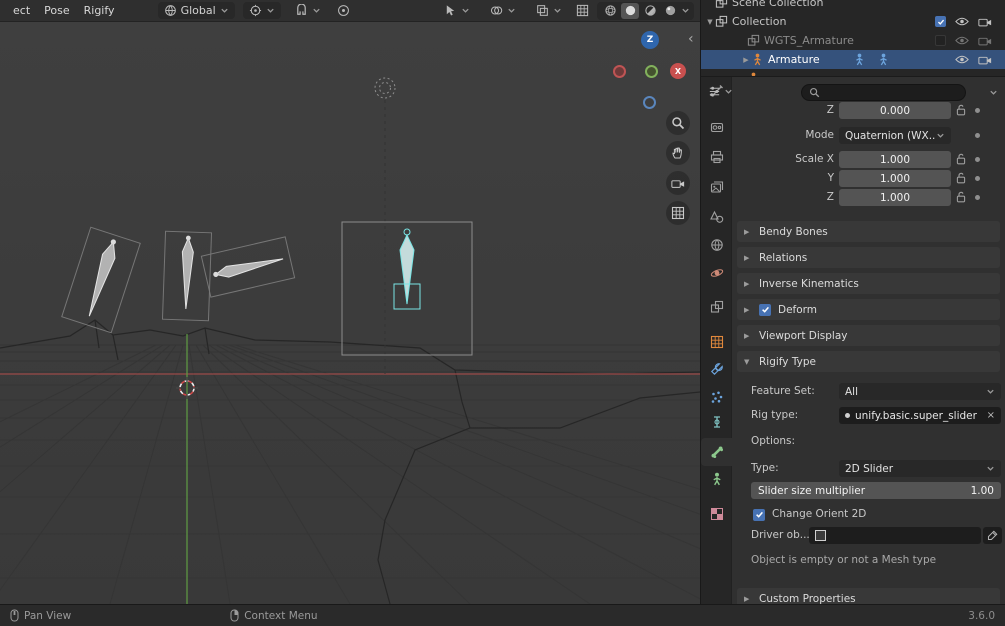 The image size is (1005, 626). I want to click on tab-collection, so click(716, 307).